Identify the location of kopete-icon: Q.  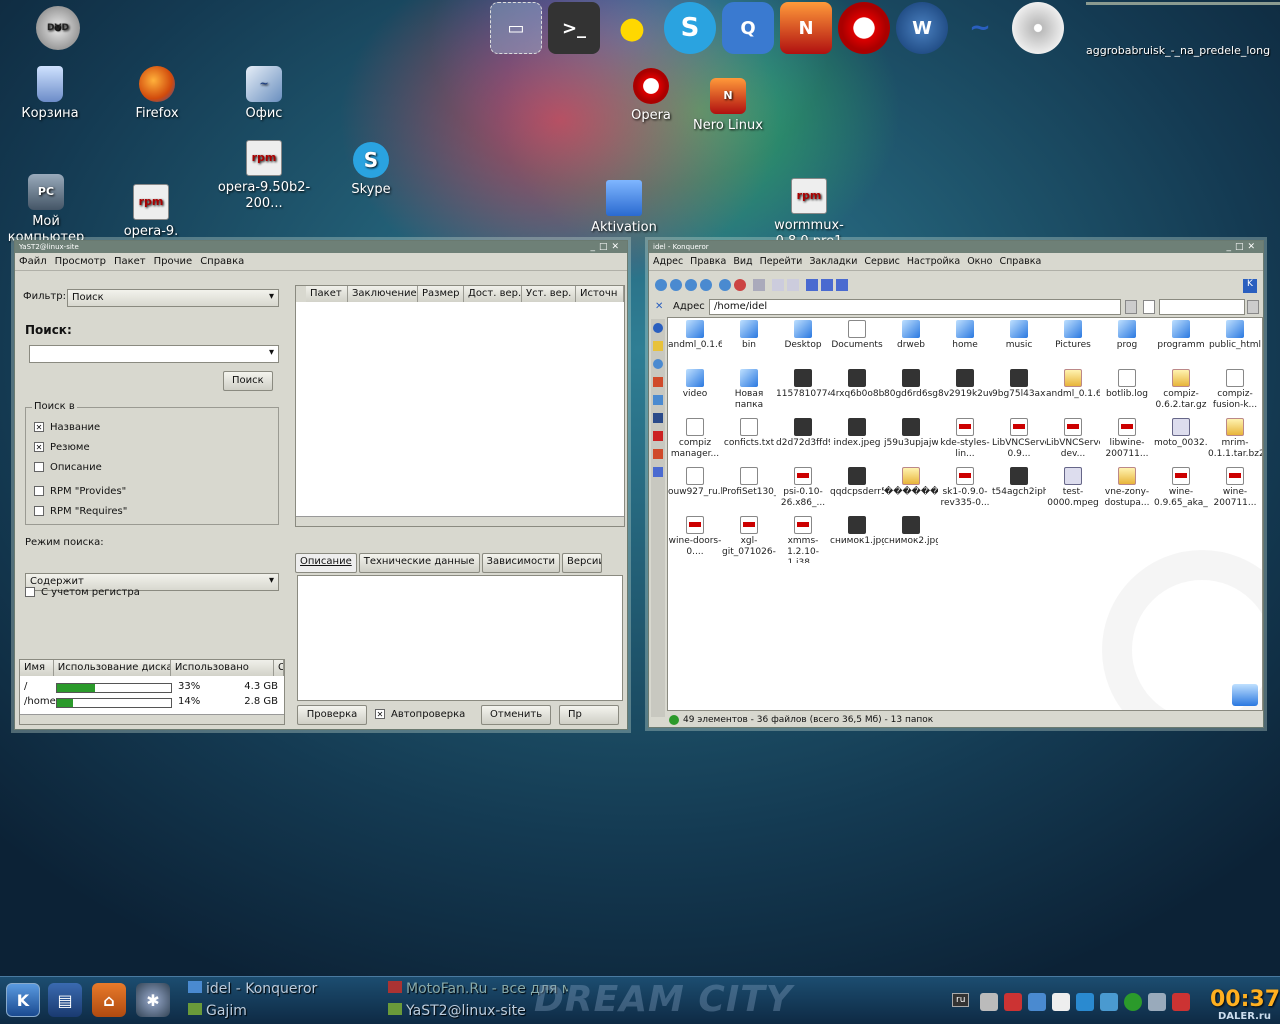
(748, 28).